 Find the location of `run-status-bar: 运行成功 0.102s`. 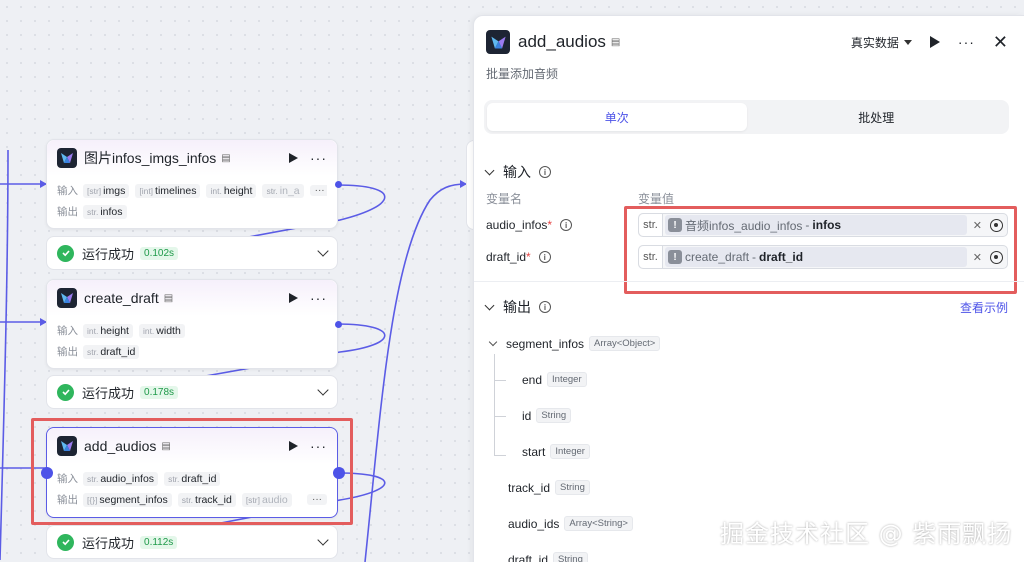

run-status-bar: 运行成功 0.102s is located at coordinates (192, 253).